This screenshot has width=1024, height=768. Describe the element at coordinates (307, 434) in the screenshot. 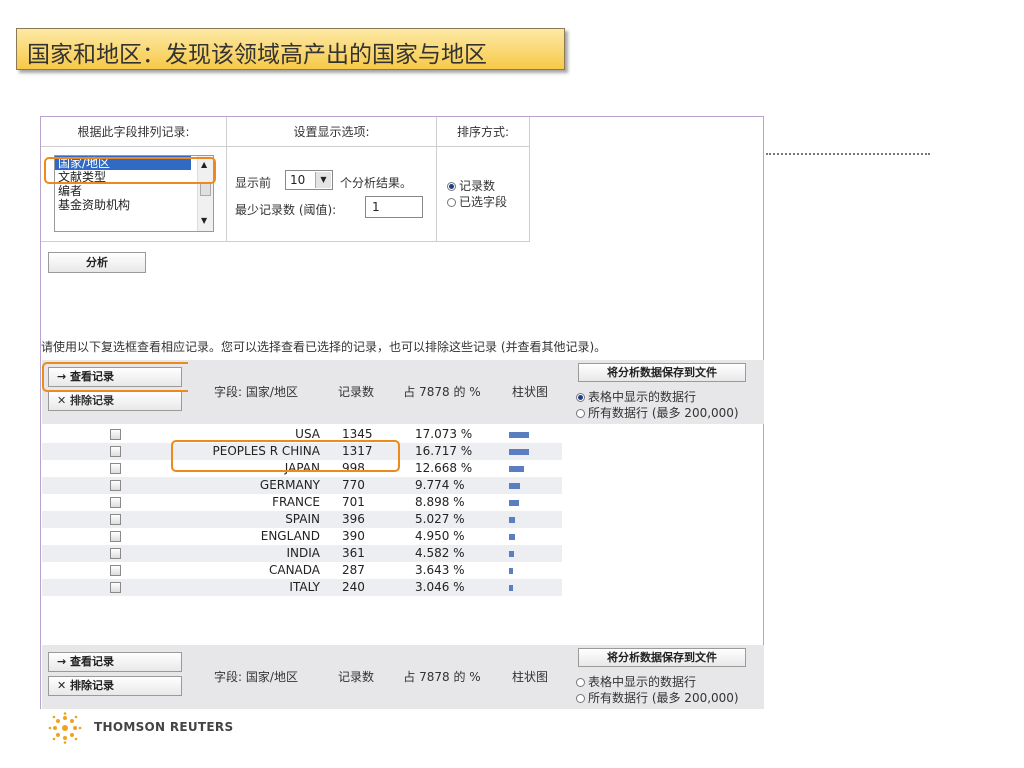

I see `row-country: USA` at that location.